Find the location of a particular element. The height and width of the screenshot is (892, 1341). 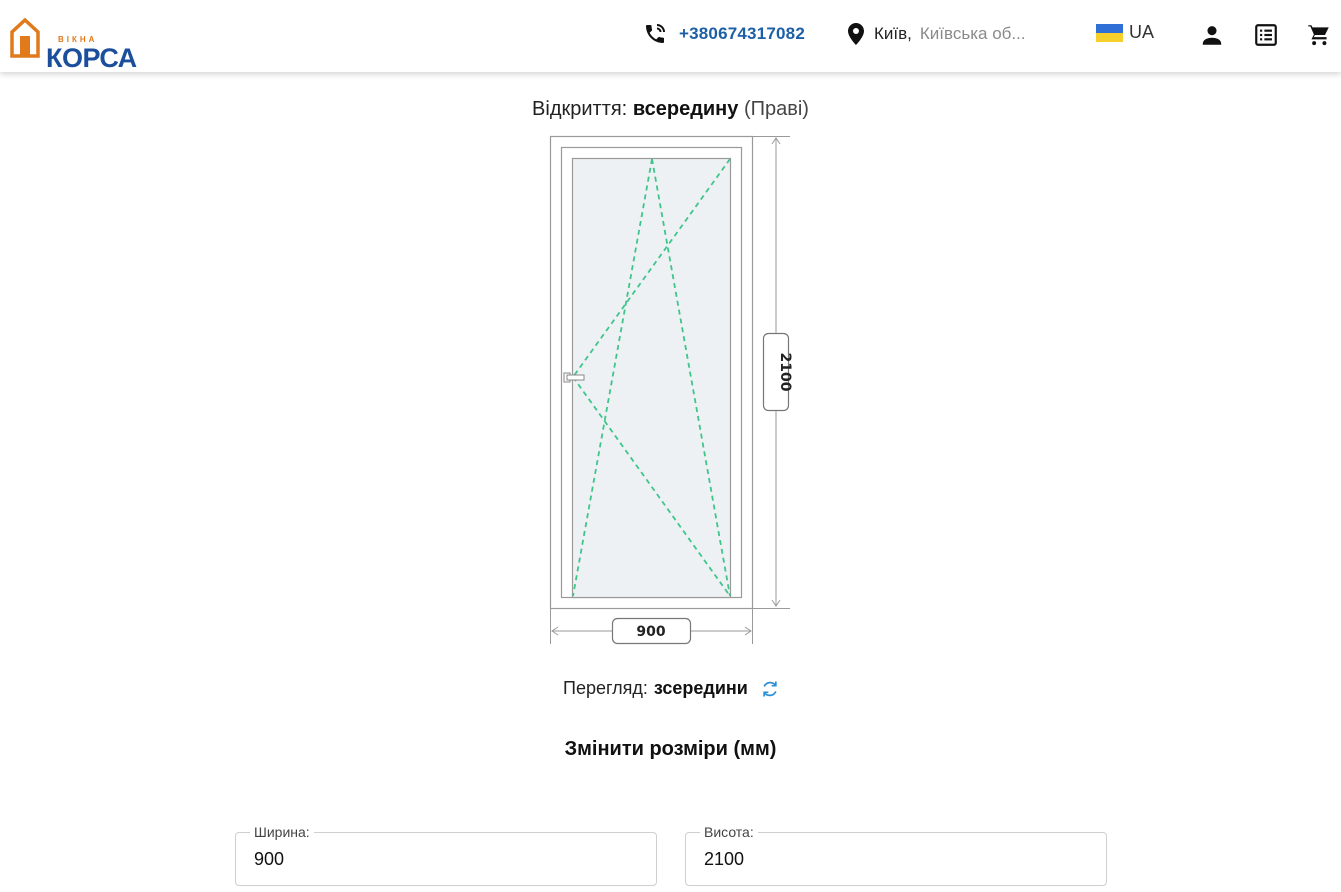

glass-pane is located at coordinates (651, 378).